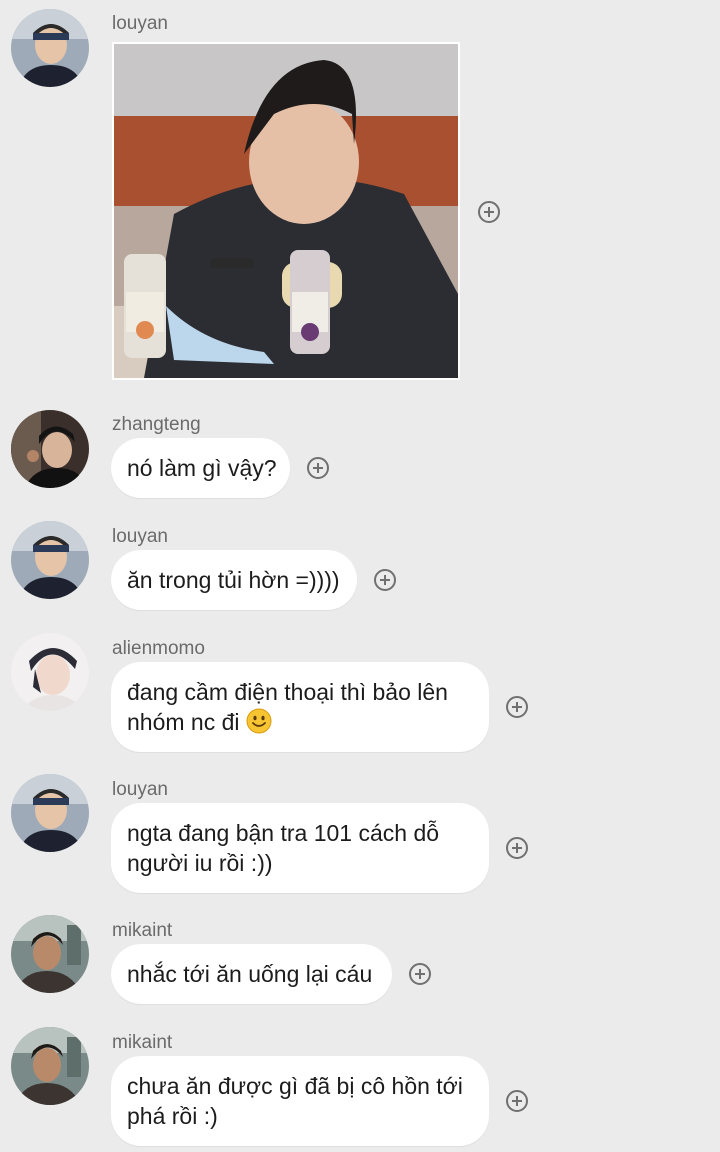  What do you see at coordinates (295, 1086) in the screenshot?
I see `message-text-line: chưa ăn được gì đã bị cô hồn tới` at bounding box center [295, 1086].